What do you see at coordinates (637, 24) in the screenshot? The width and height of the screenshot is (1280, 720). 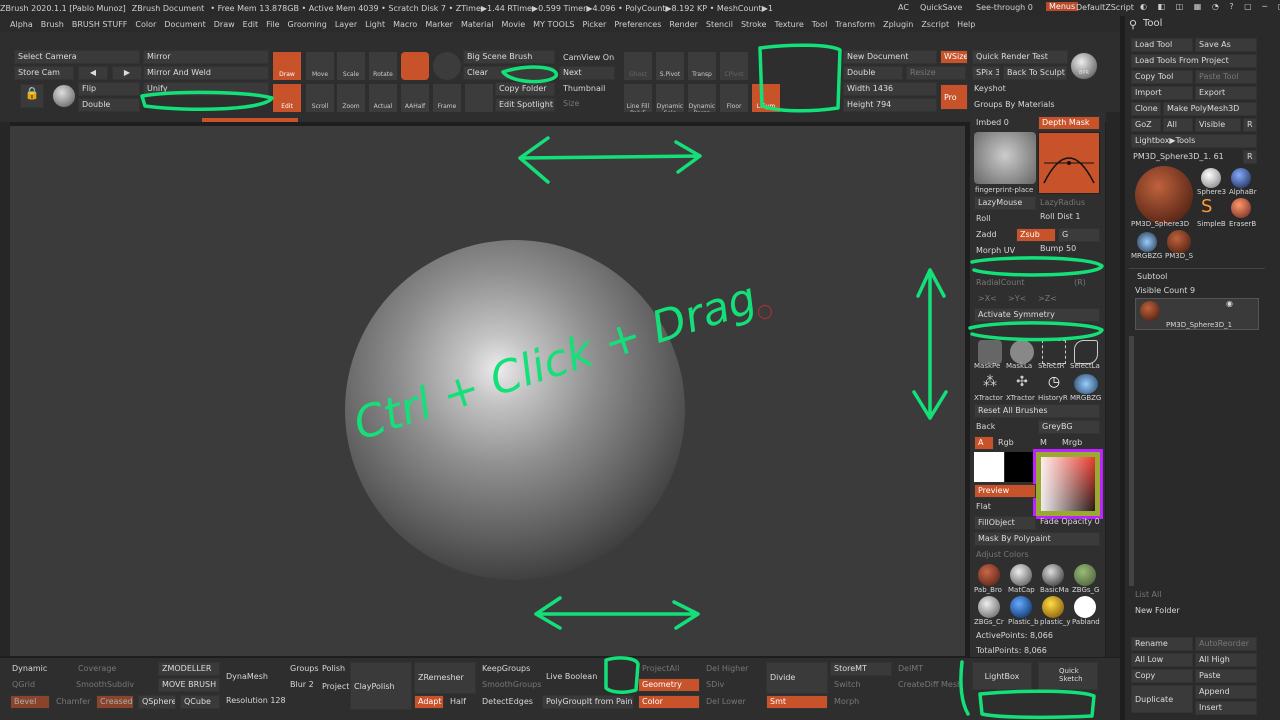 I see `menu-preferences: Preferences` at bounding box center [637, 24].